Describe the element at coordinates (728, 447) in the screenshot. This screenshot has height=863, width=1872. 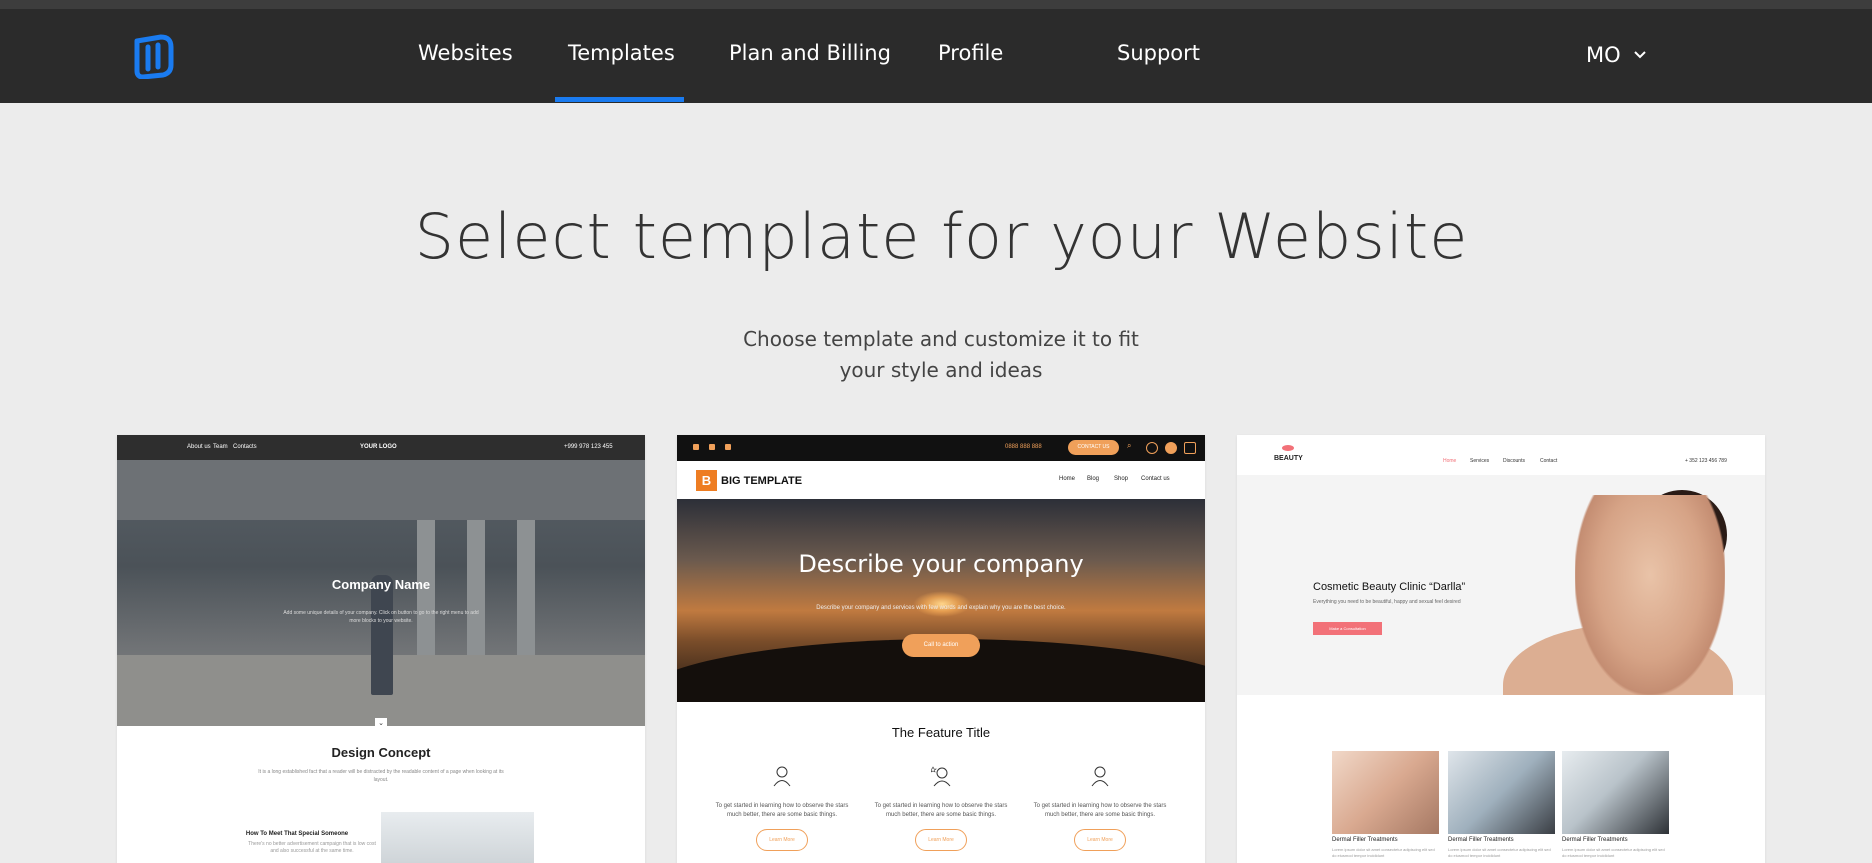
I see `youtube-icon` at that location.